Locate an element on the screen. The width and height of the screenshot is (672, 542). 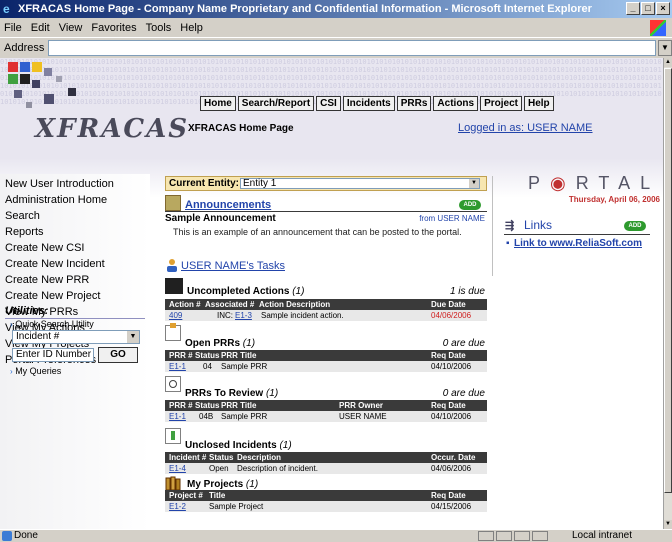
portal-date: Thursday, April 06, 2006 is located at coordinates (614, 199).